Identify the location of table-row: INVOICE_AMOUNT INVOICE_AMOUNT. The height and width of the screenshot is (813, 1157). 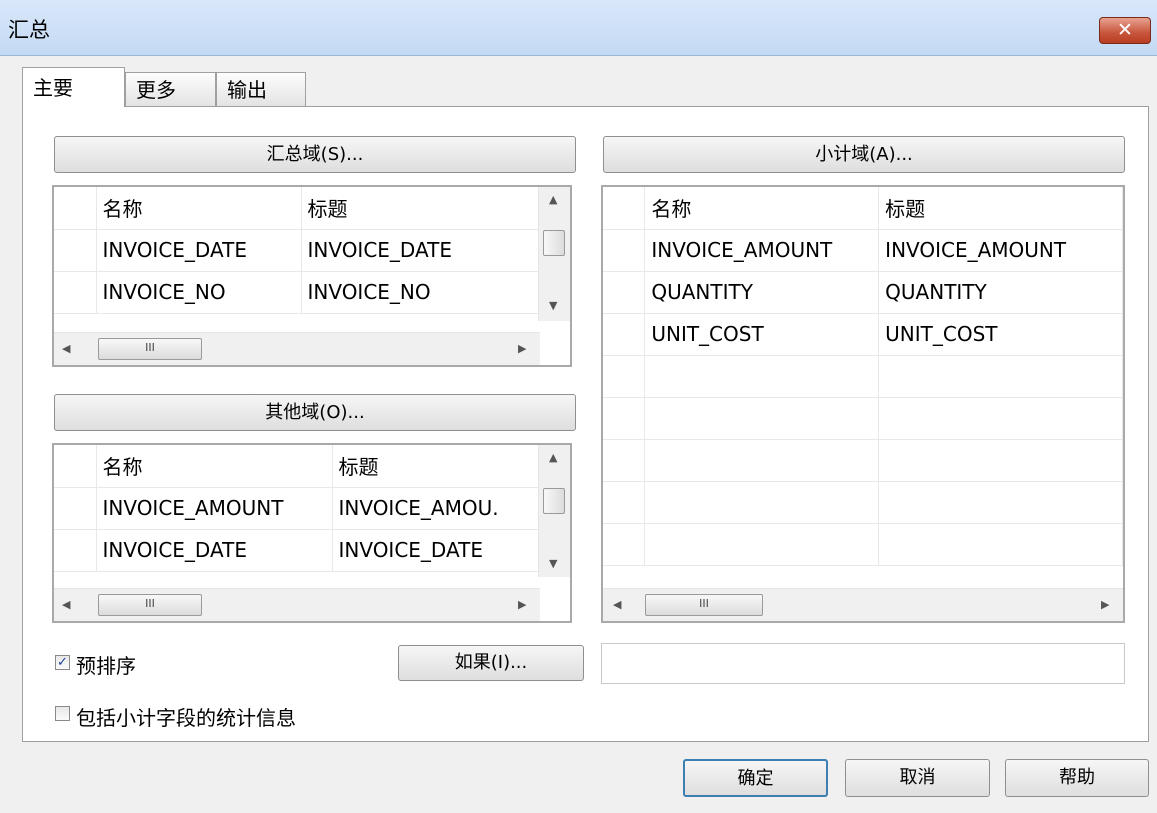
(863, 250).